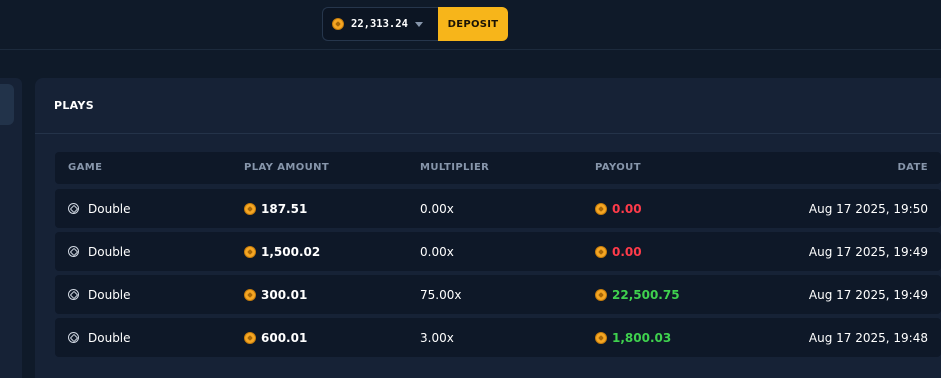 The image size is (941, 378). I want to click on balance-amount: 22,313.24, so click(379, 24).